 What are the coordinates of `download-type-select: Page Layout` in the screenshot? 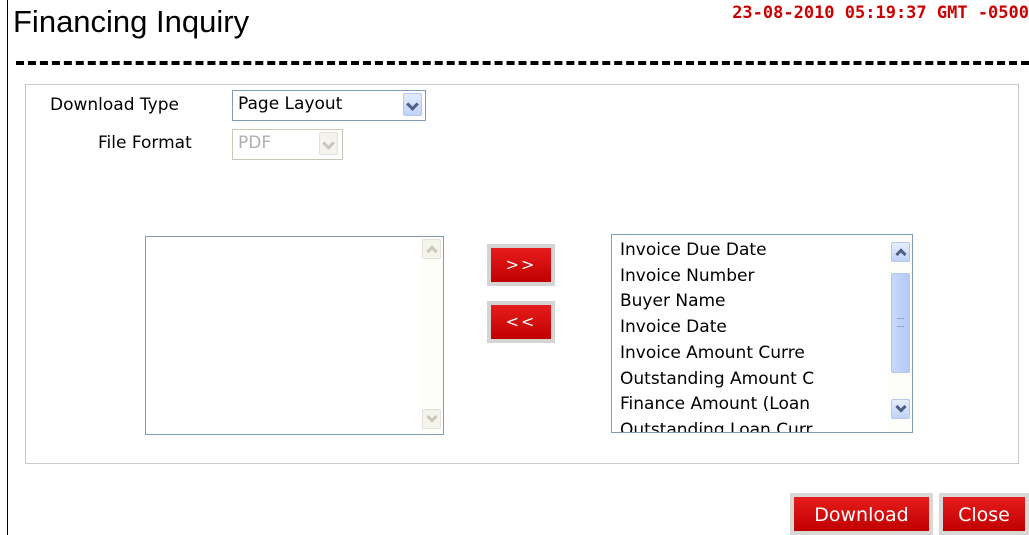 It's located at (329, 105).